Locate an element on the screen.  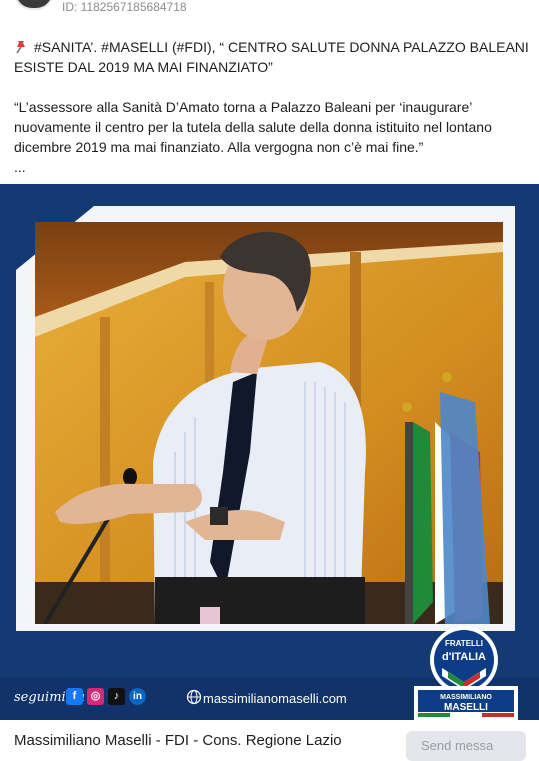
tiktok-icon: ♪ is located at coordinates (116, 696).